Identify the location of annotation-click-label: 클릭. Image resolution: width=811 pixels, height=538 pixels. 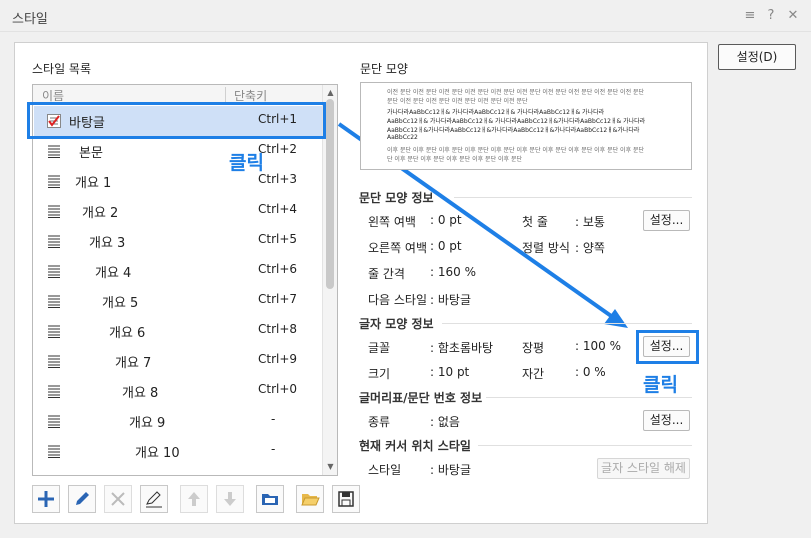
(660, 385).